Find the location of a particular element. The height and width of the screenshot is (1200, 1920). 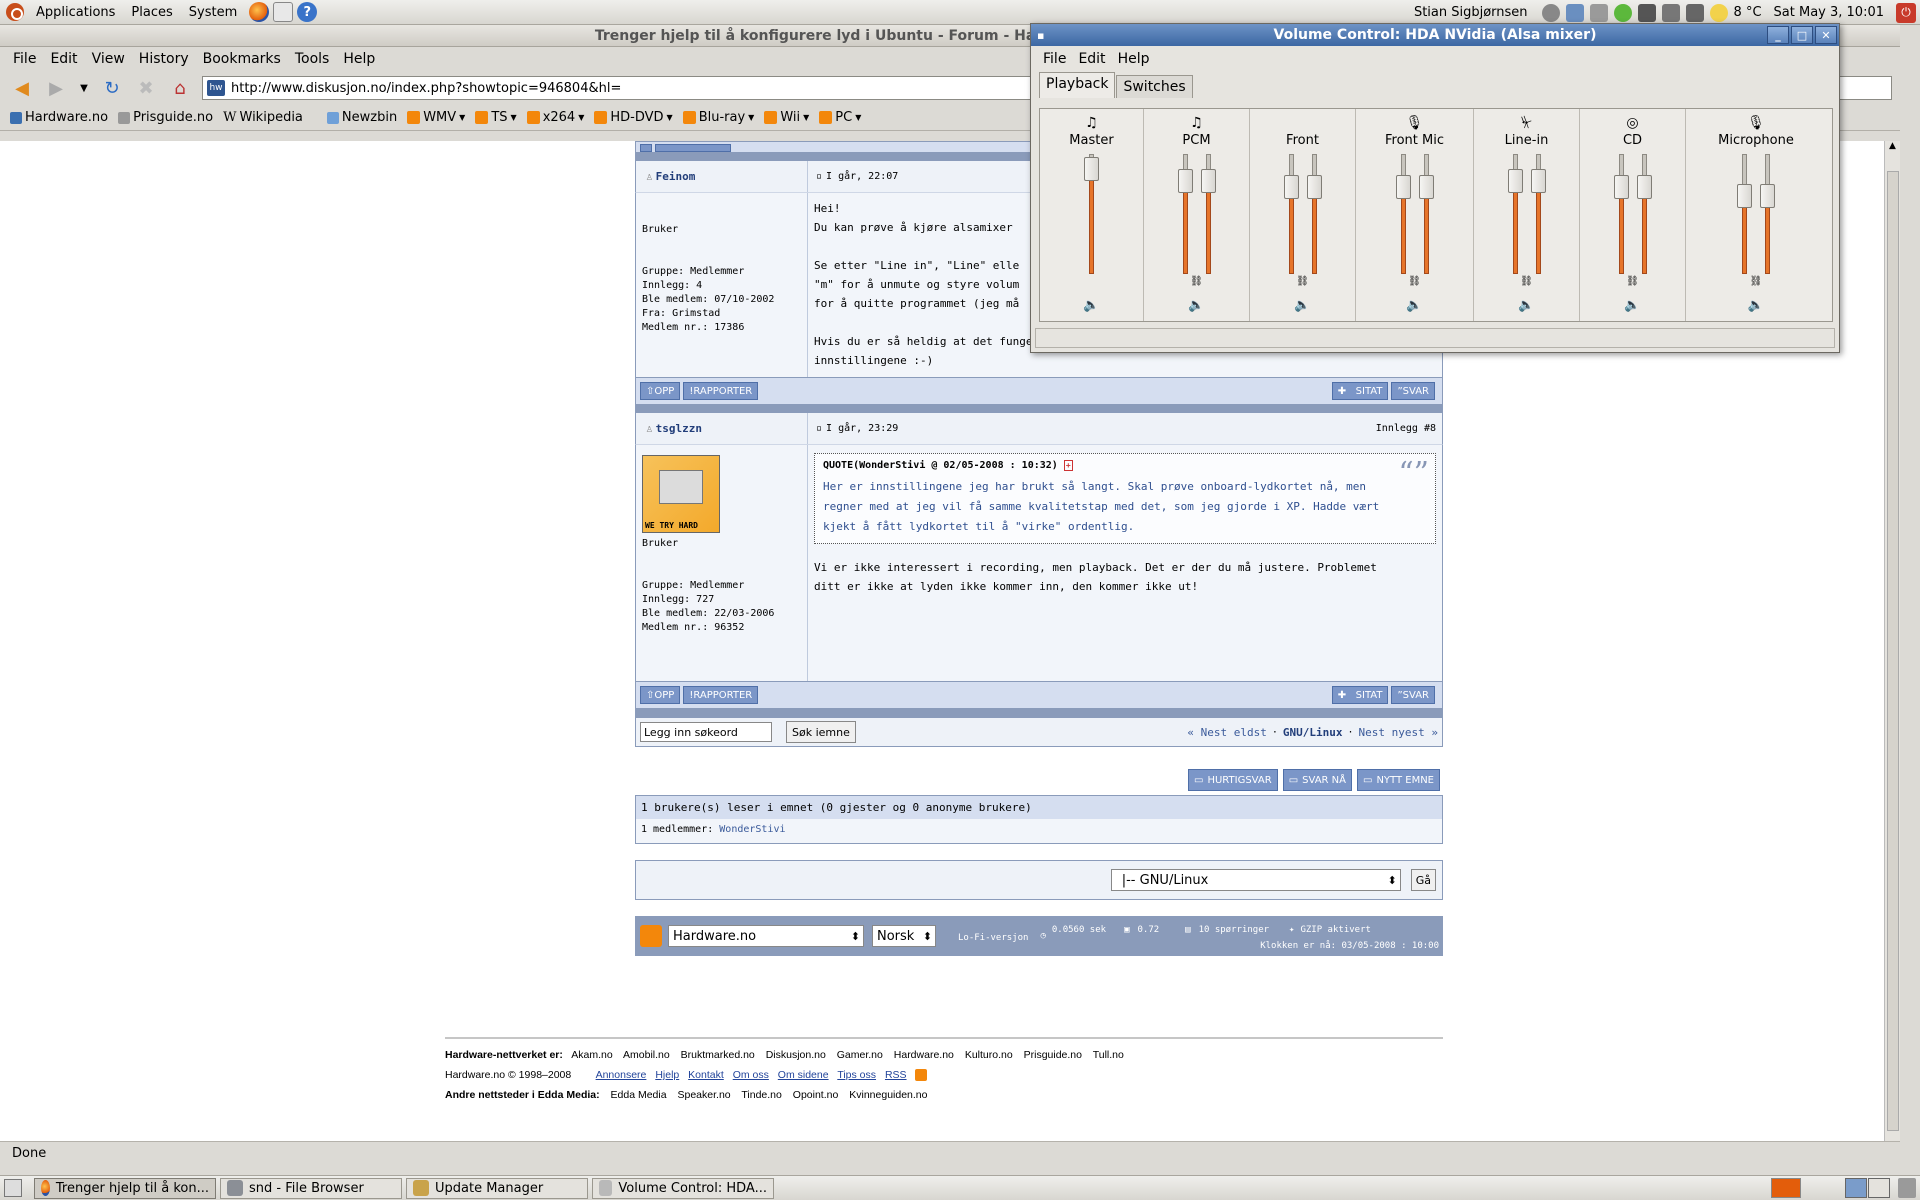

footer-link: Hjelp is located at coordinates (667, 1075).